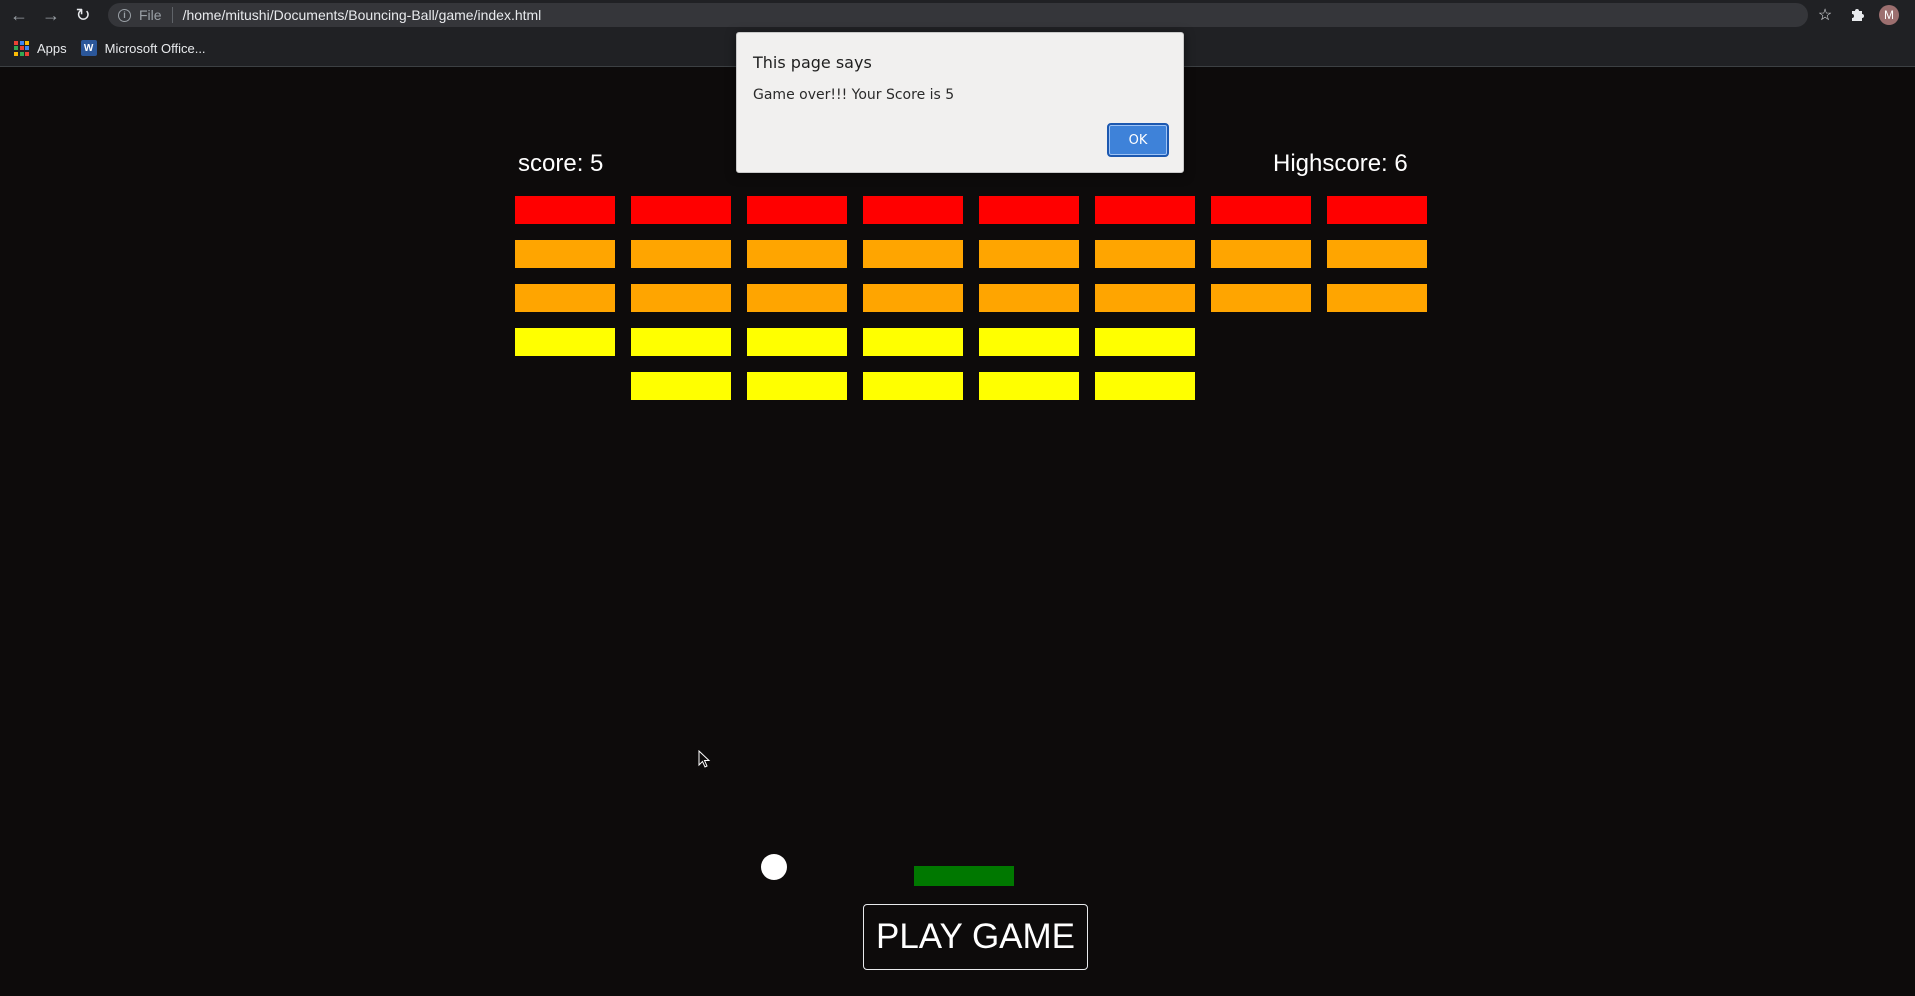 This screenshot has height=996, width=1915. I want to click on bookmark-apps: Apps, so click(40, 48).